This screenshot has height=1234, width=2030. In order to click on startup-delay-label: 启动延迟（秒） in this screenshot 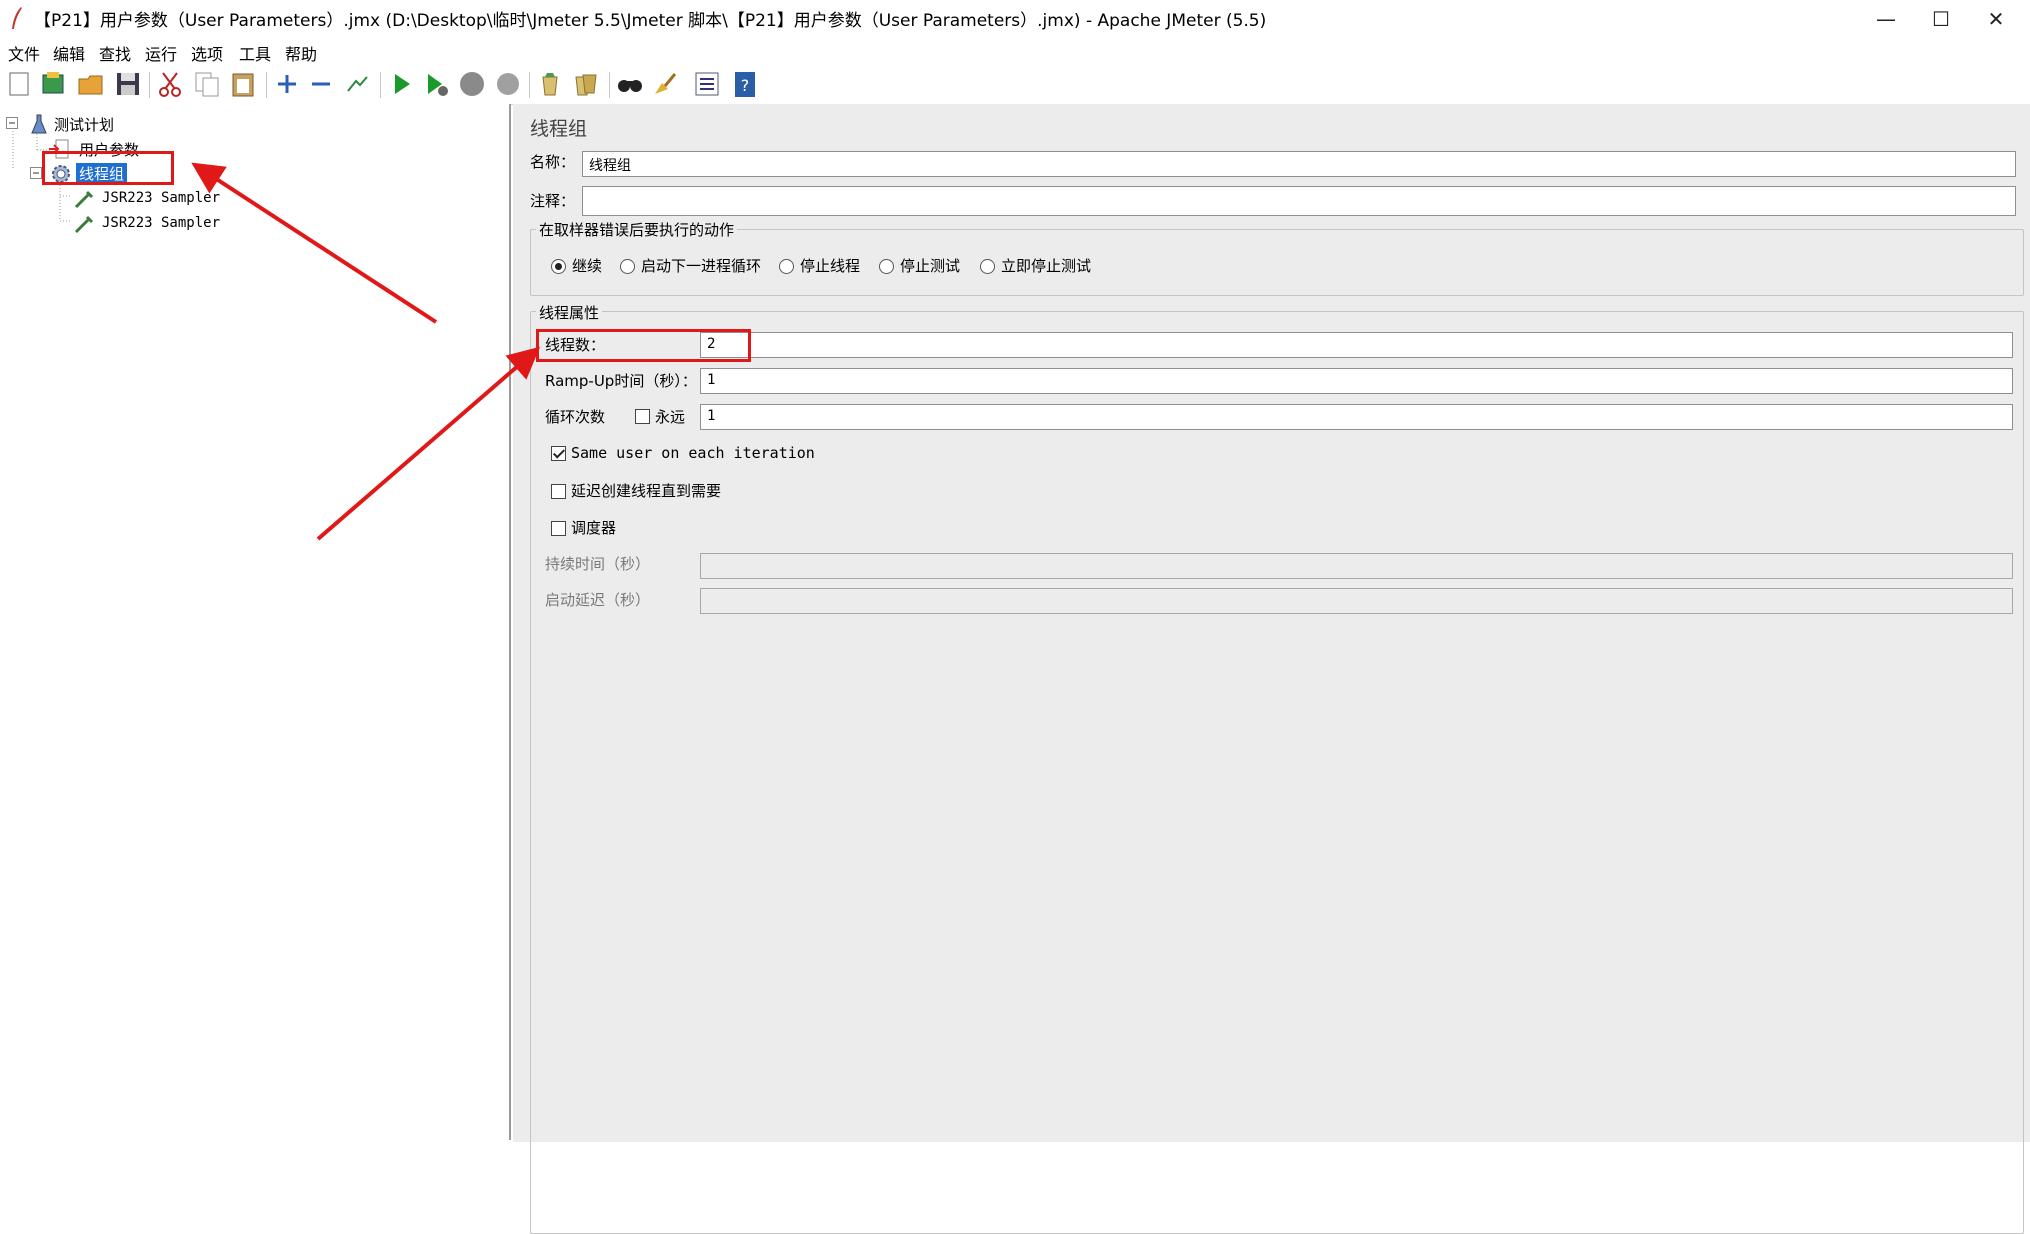, I will do `click(598, 600)`.